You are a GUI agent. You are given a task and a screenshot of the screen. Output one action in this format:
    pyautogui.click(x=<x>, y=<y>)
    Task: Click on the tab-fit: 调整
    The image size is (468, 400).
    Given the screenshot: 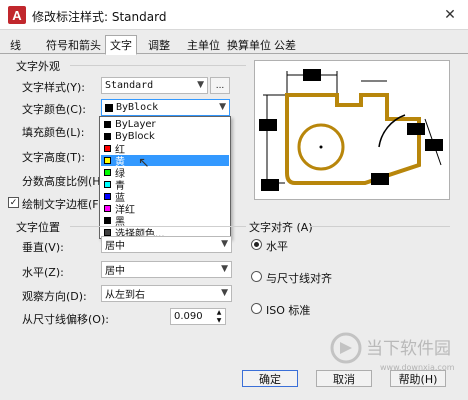 What is the action you would take?
    pyautogui.click(x=159, y=45)
    